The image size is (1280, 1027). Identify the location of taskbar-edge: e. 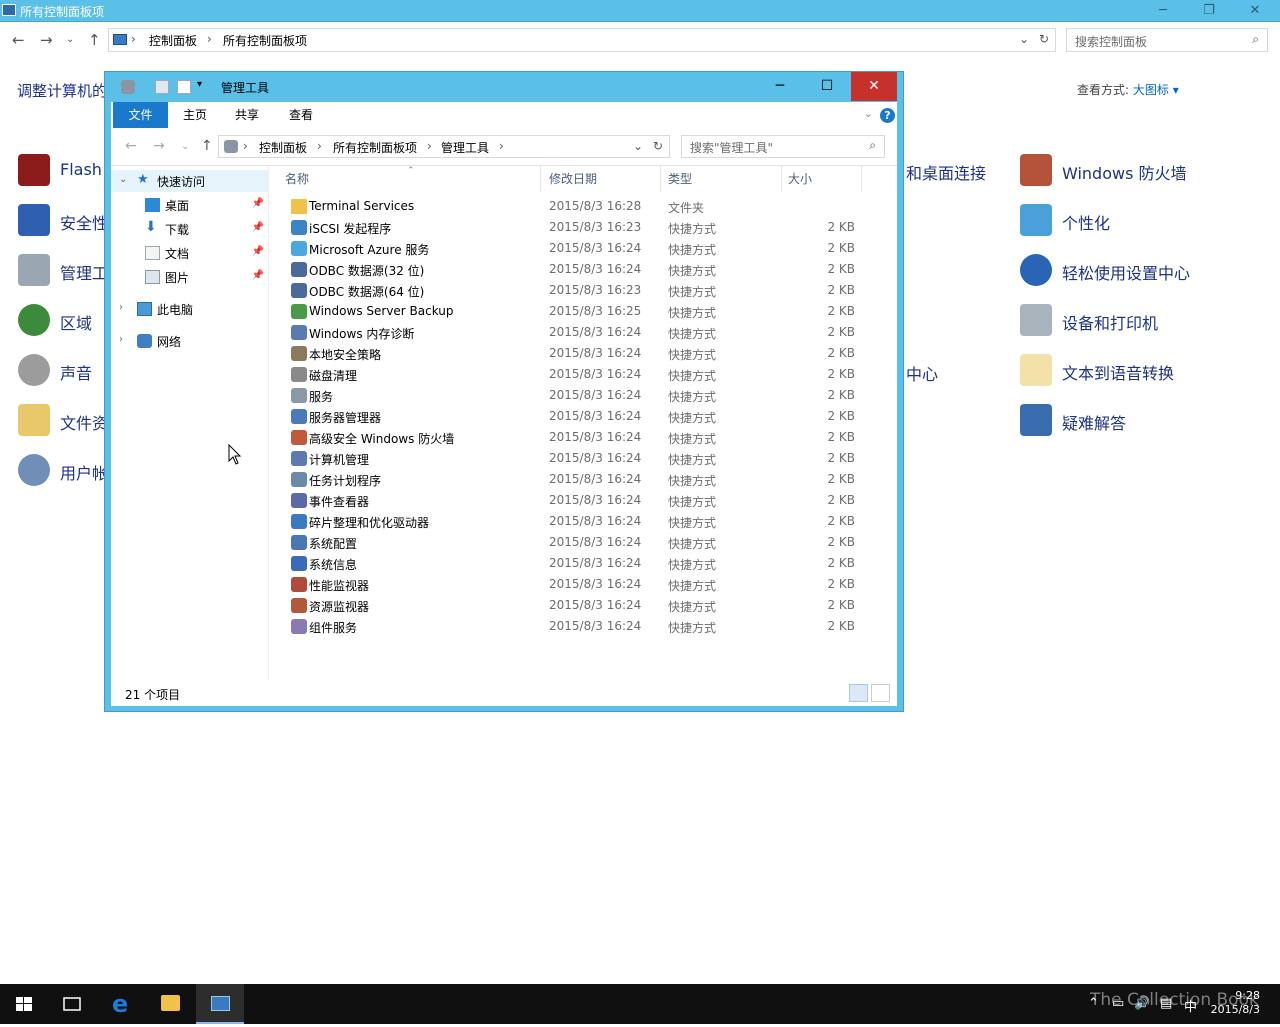
(122, 1004).